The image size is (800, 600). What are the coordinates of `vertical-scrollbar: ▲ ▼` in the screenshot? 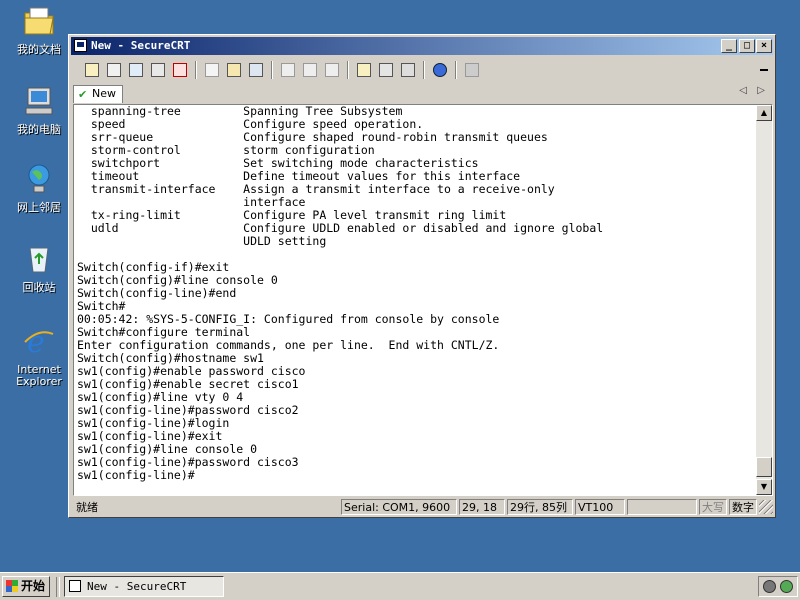 It's located at (764, 300).